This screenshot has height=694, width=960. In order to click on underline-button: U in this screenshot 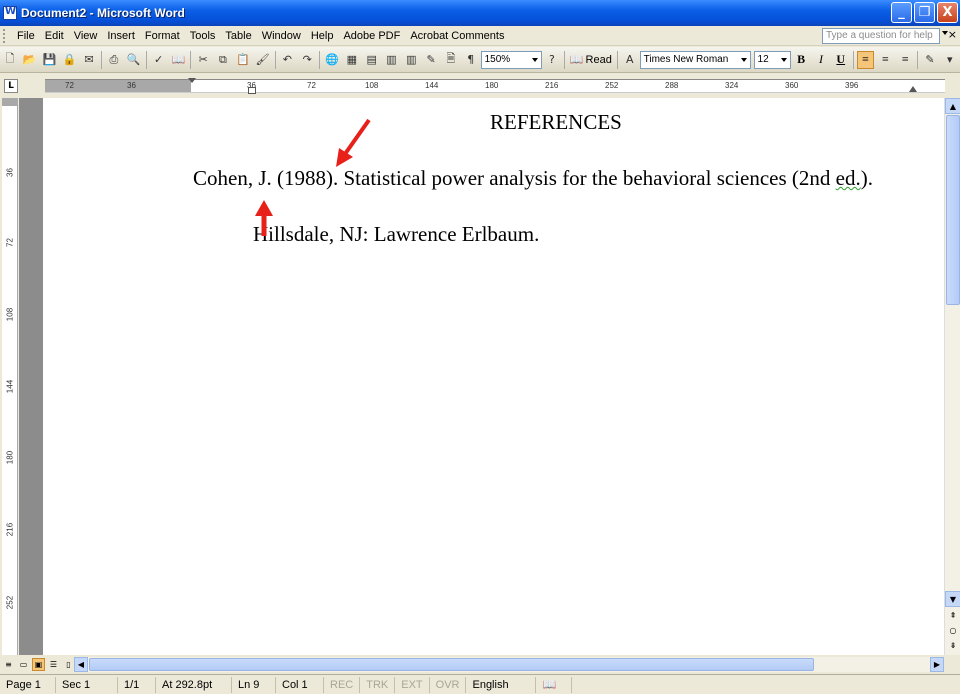, I will do `click(841, 60)`.